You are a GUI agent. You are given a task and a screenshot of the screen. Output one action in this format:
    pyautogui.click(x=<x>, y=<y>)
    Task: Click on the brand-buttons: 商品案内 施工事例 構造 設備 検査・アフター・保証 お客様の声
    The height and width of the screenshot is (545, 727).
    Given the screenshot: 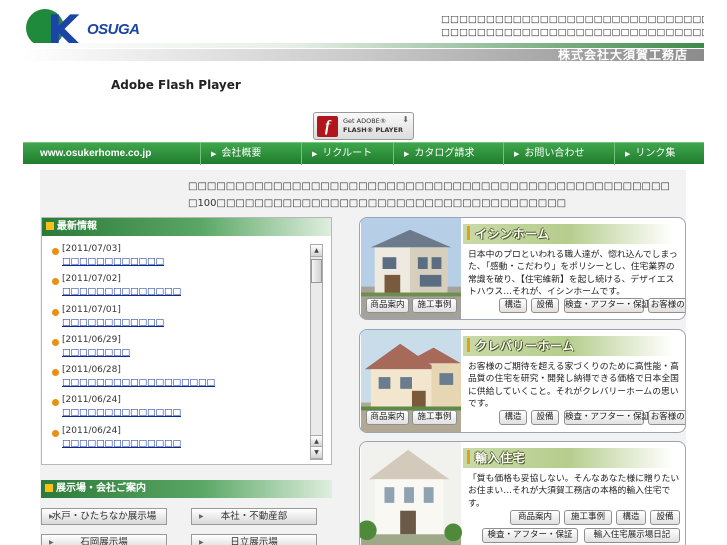 What is the action you would take?
    pyautogui.click(x=522, y=418)
    